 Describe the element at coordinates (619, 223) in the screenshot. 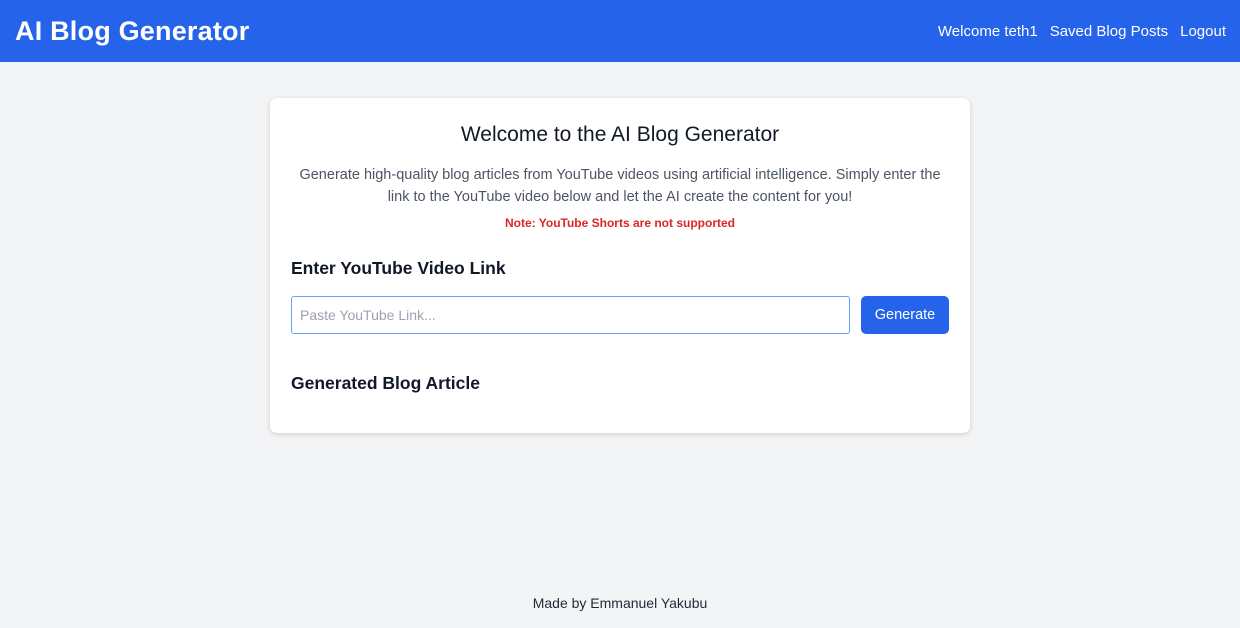

I see `shorts-note: Note: YouTube Shorts are not supported` at that location.